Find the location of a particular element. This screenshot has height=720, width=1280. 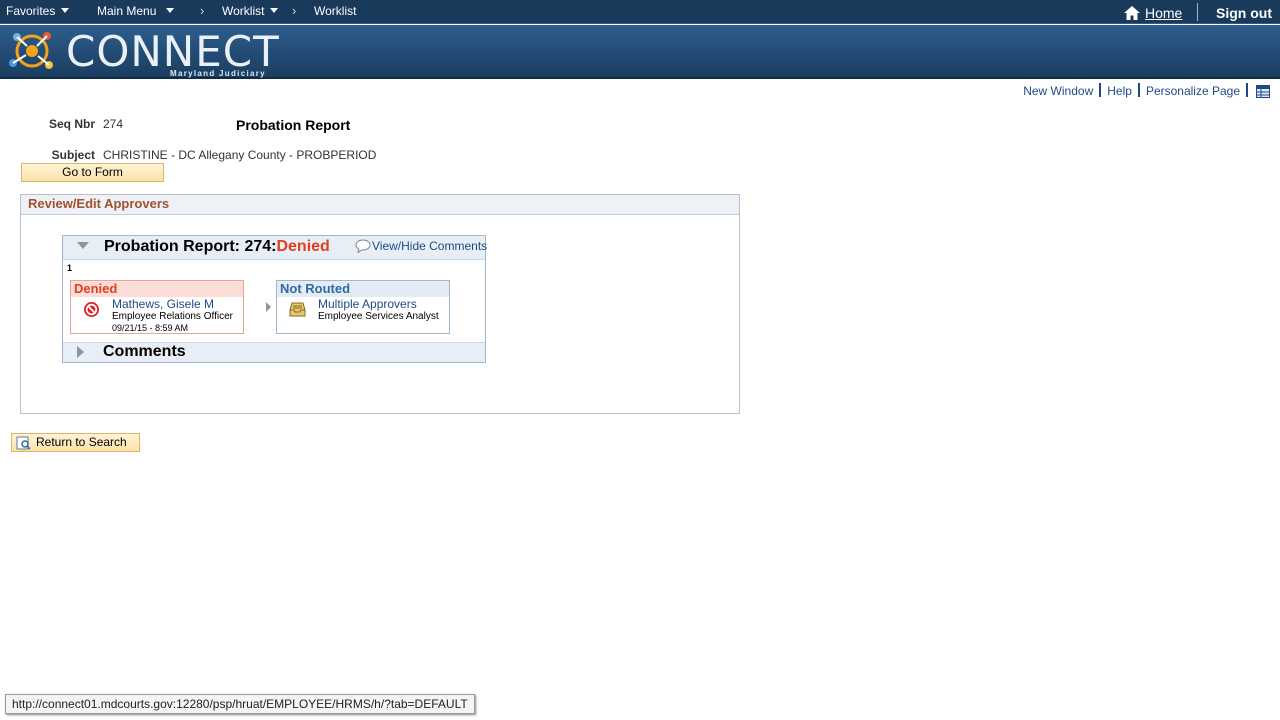

return-search-icon is located at coordinates (24, 445).